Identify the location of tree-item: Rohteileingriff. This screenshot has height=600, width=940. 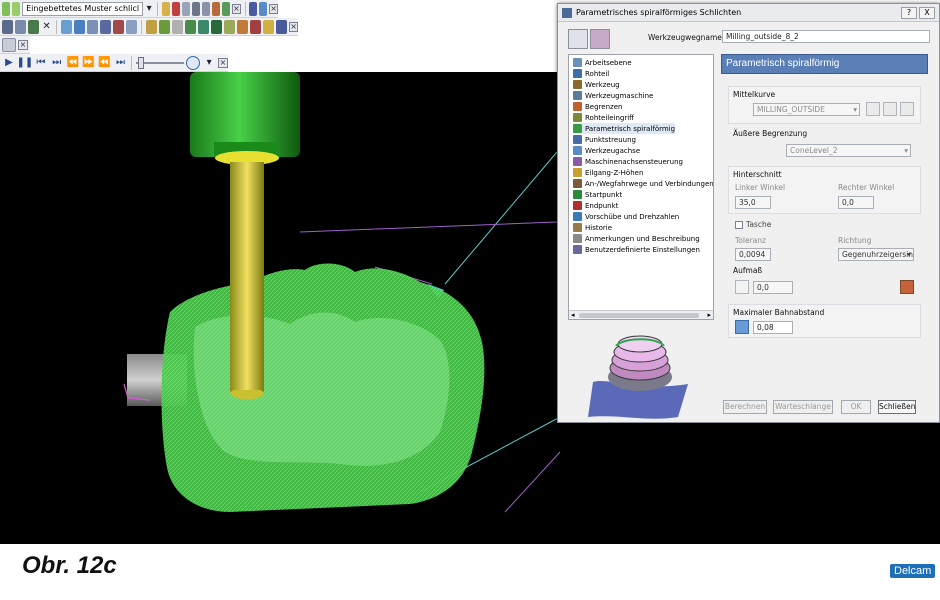
(603, 117).